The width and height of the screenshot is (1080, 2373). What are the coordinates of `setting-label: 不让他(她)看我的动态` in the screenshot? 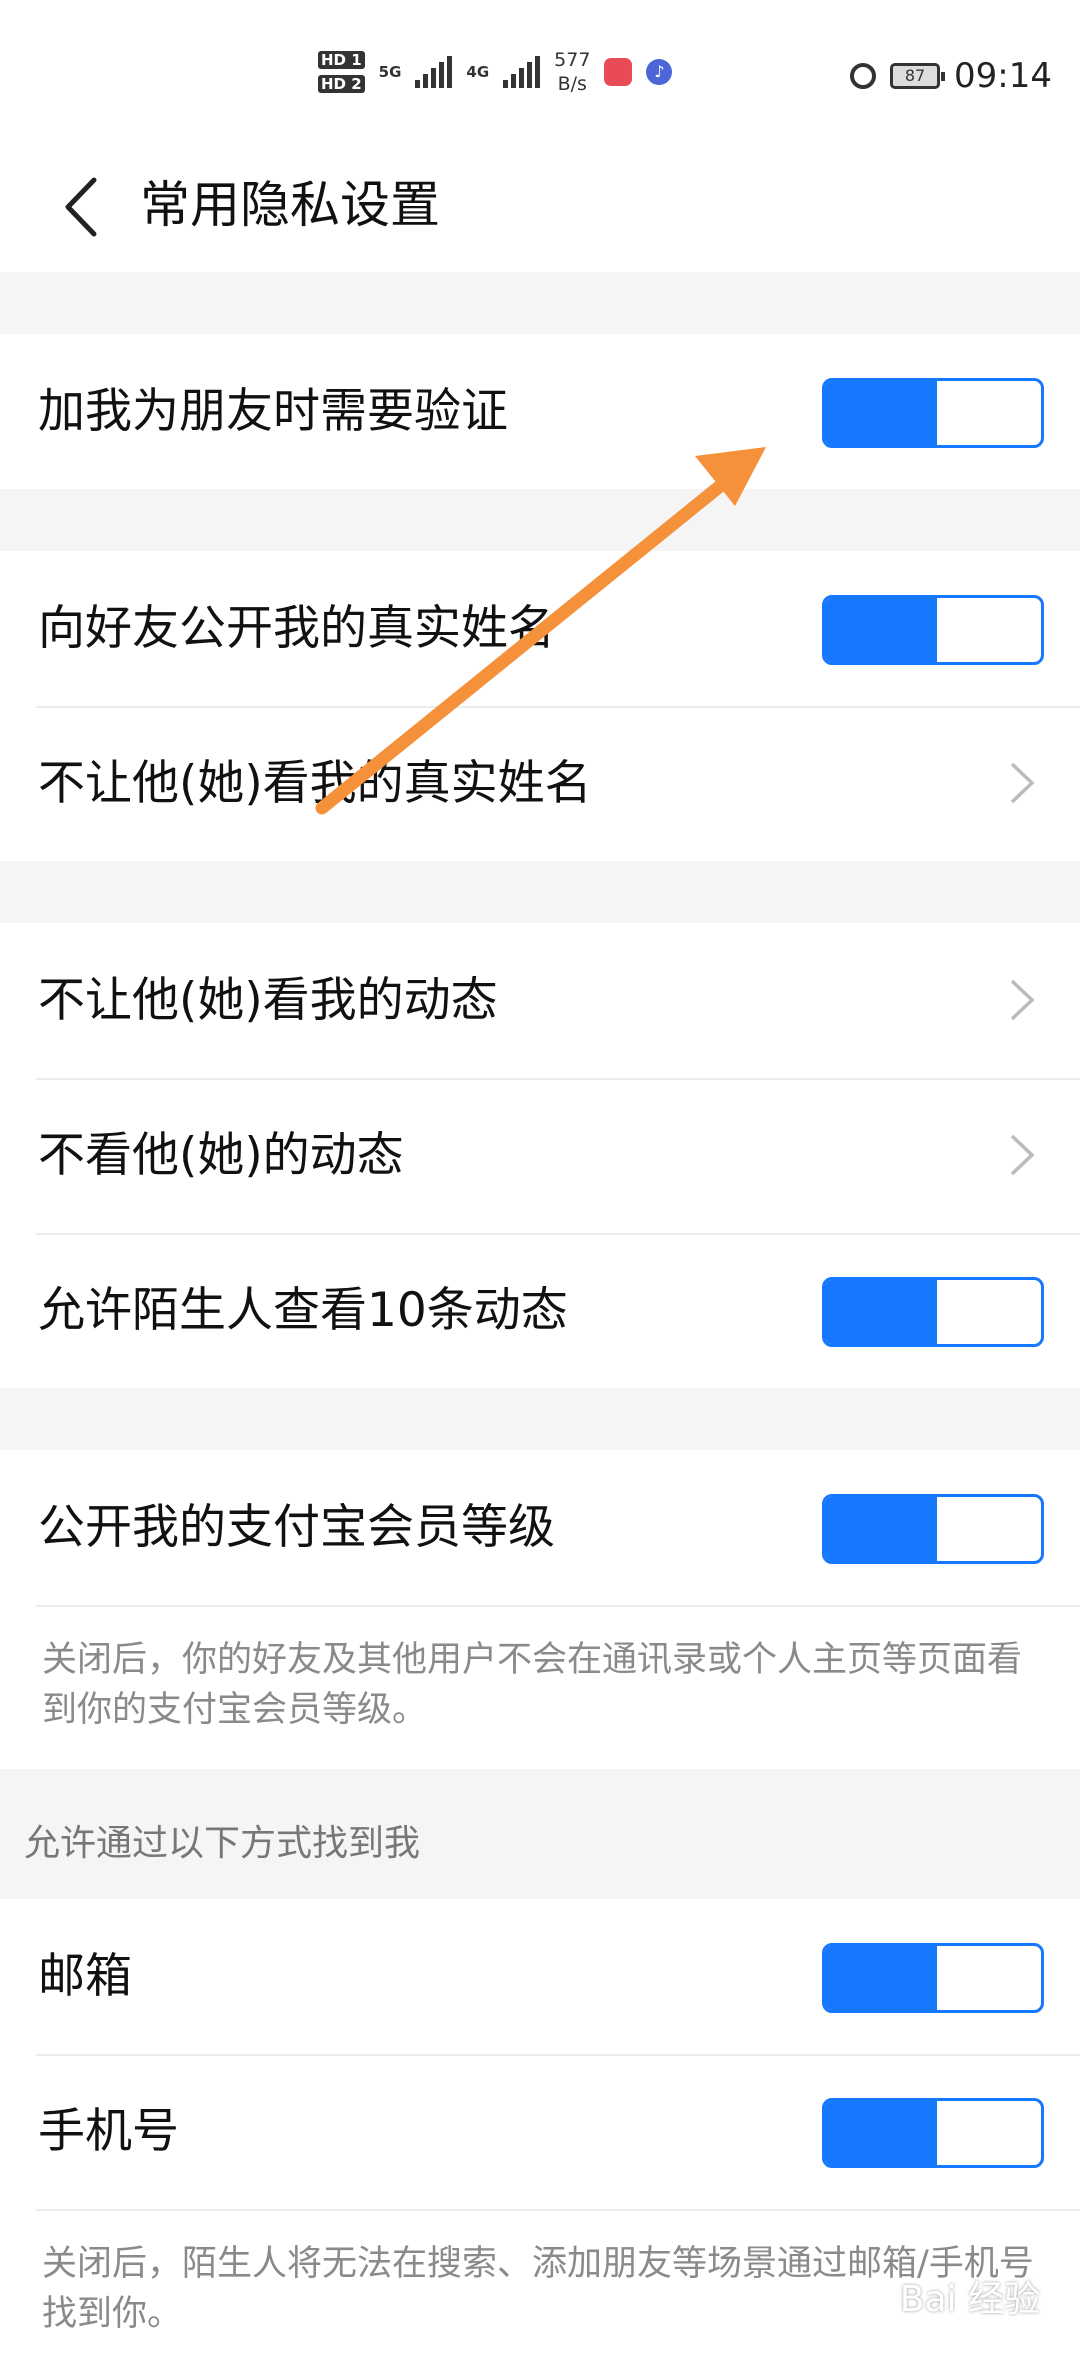 It's located at (268, 1000).